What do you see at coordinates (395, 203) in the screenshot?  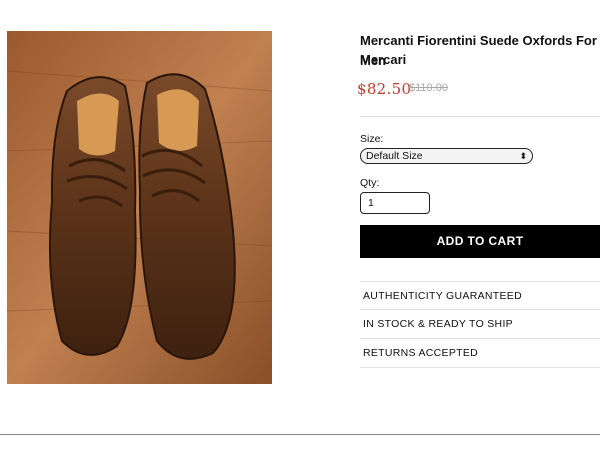 I see `qty-input: 1` at bounding box center [395, 203].